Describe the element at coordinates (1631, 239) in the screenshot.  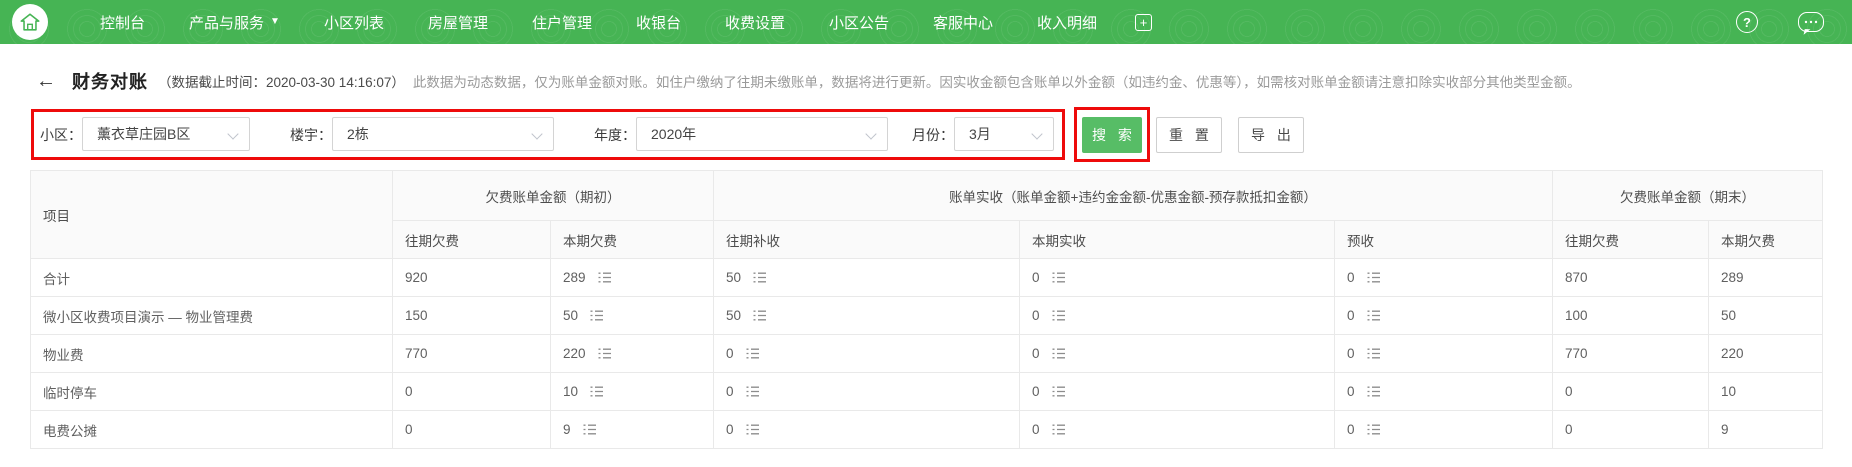
I see `sub-header-prior-arrears-closing: 往期欠费` at that location.